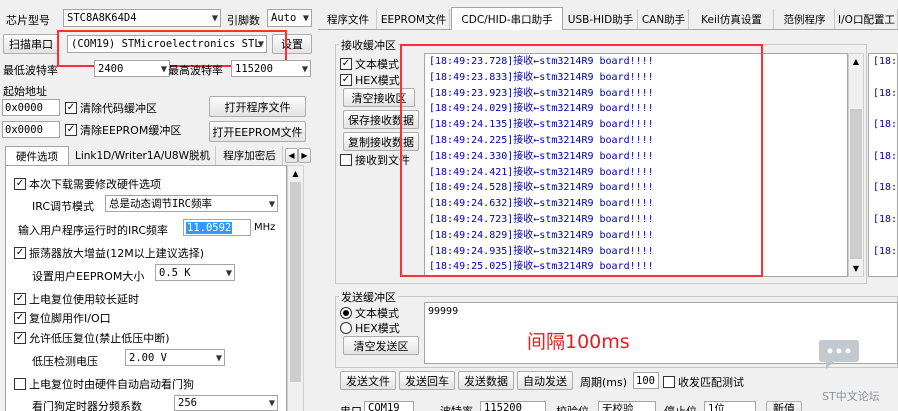 This screenshot has height=411, width=898. I want to click on recv-hex-mode-label: HEX模式, so click(377, 80).